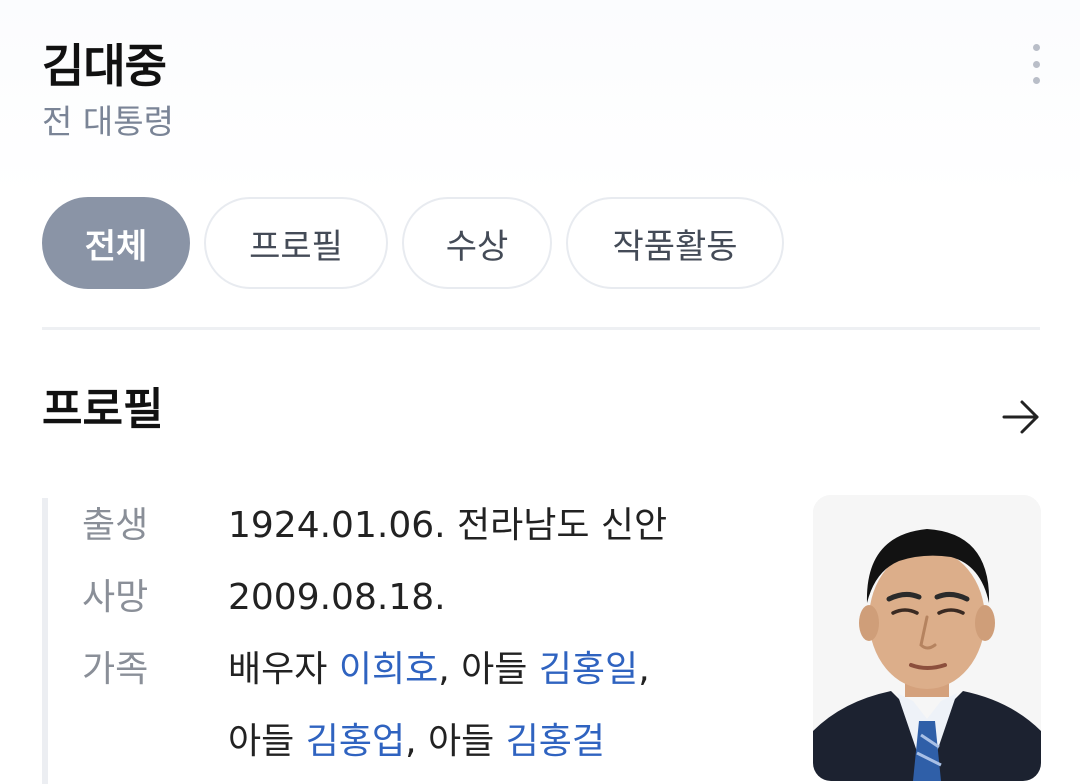  I want to click on portrait-image, so click(927, 638).